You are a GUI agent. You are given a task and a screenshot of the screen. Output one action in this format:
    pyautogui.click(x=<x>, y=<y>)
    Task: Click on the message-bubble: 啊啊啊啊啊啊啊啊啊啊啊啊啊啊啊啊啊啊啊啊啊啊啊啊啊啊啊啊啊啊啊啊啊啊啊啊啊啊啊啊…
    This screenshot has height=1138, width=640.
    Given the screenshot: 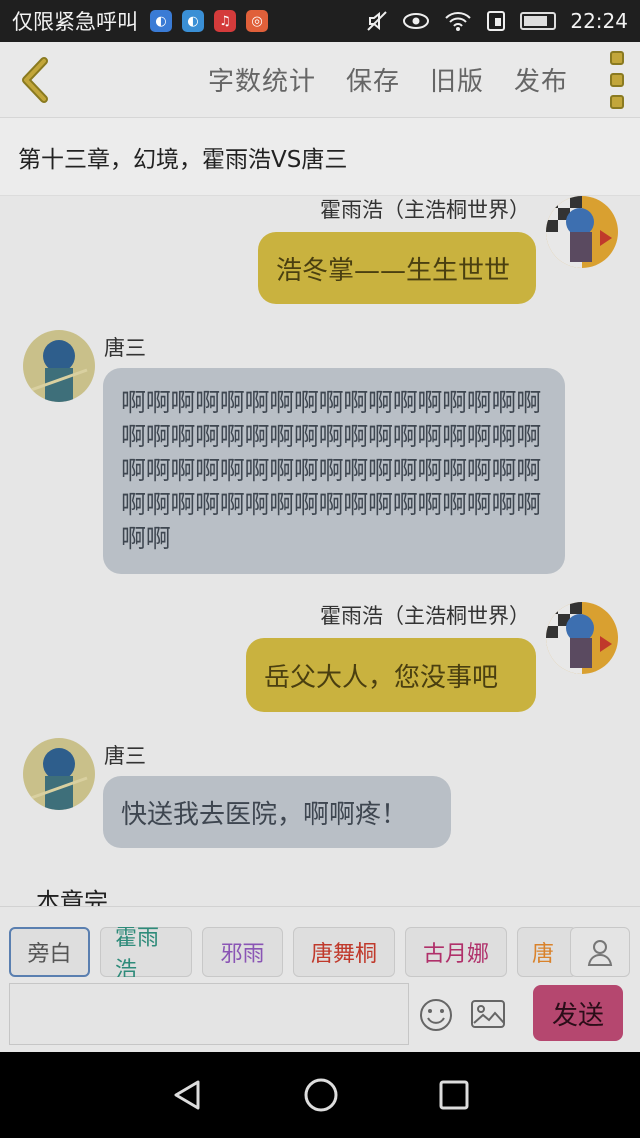 What is the action you would take?
    pyautogui.click(x=334, y=471)
    